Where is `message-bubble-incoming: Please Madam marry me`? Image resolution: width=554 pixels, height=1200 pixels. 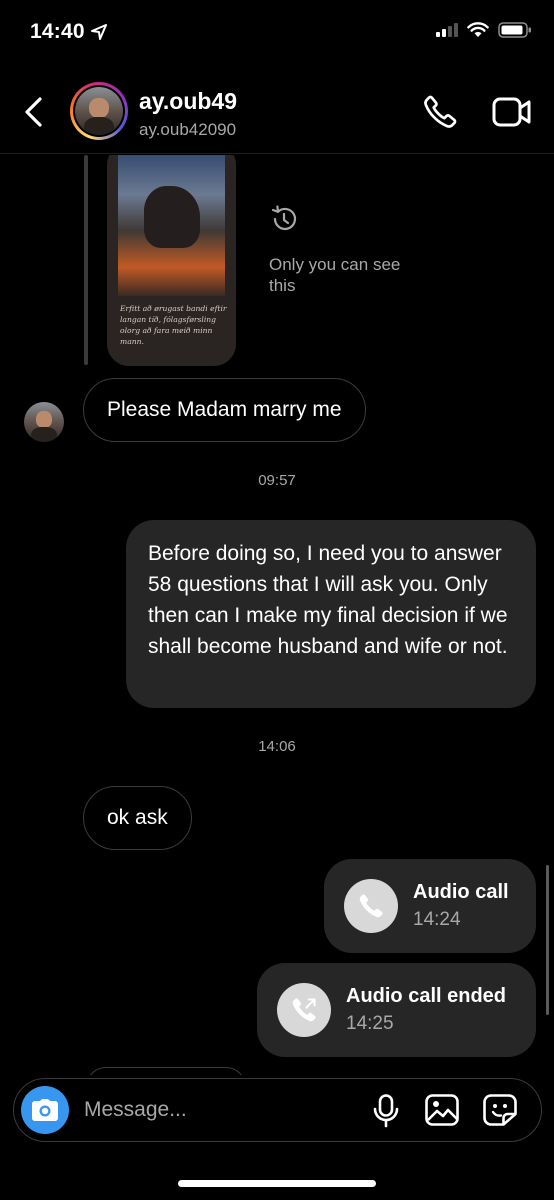 message-bubble-incoming: Please Madam marry me is located at coordinates (224, 410).